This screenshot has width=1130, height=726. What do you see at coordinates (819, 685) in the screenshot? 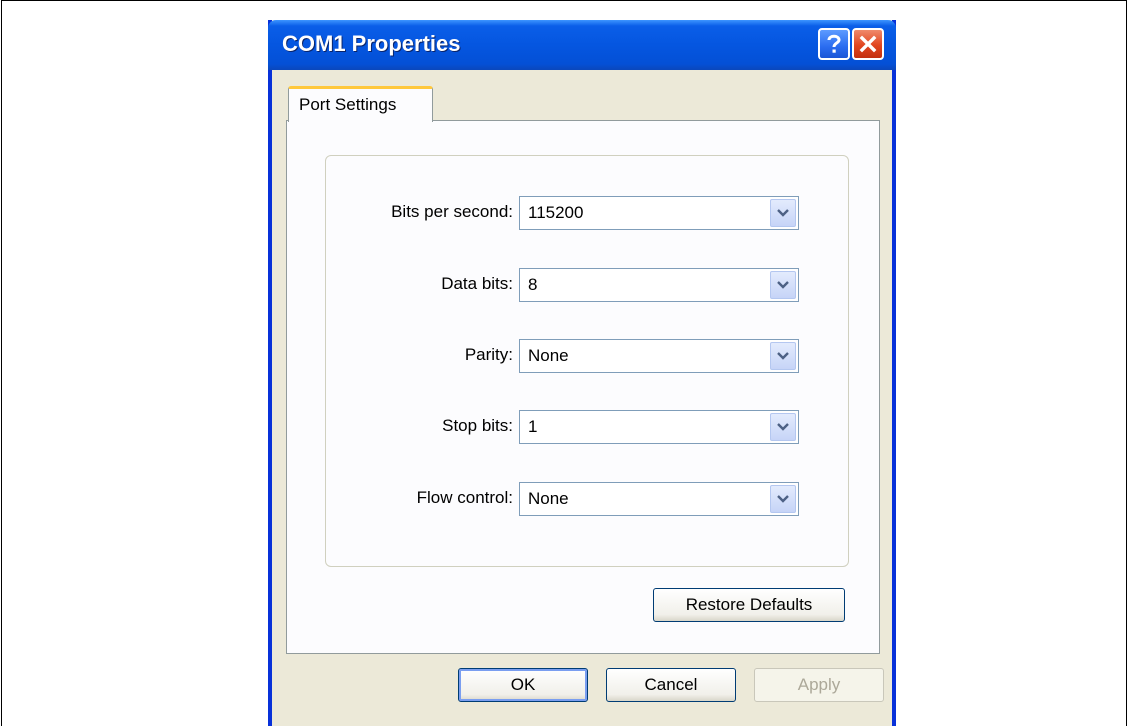
I see `apply-button: Apply` at bounding box center [819, 685].